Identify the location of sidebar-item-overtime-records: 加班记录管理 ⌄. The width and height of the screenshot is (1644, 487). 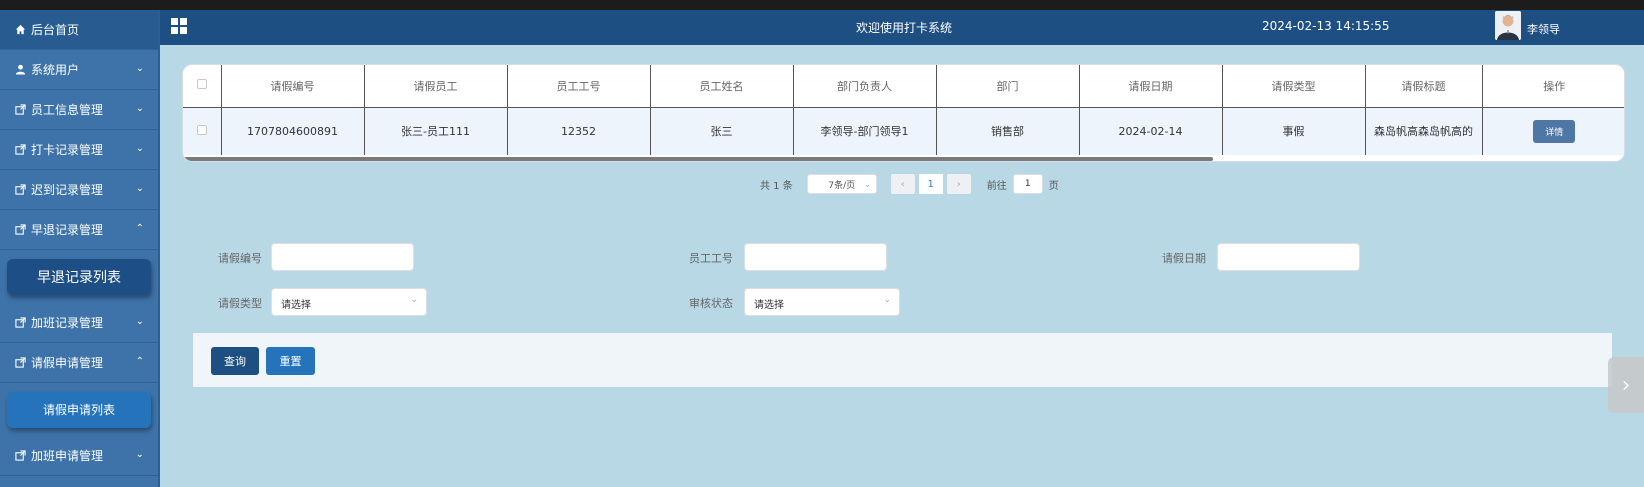
(79, 323).